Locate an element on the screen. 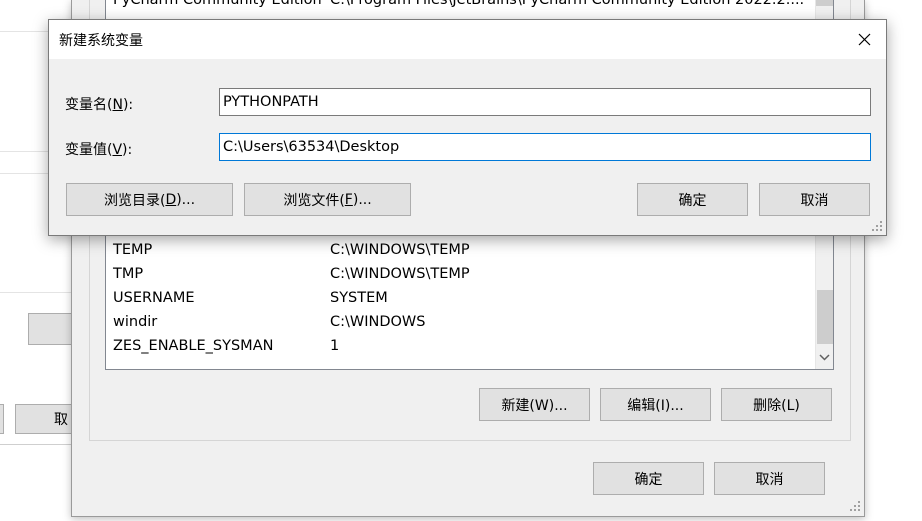 This screenshot has height=521, width=922. variable-name: TEMP is located at coordinates (133, 250).